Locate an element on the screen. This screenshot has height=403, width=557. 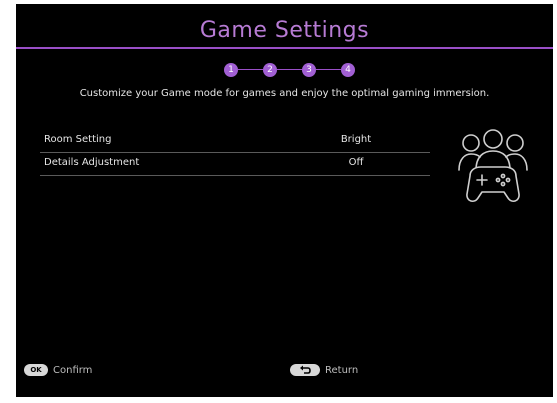
title-divider is located at coordinates (284, 48).